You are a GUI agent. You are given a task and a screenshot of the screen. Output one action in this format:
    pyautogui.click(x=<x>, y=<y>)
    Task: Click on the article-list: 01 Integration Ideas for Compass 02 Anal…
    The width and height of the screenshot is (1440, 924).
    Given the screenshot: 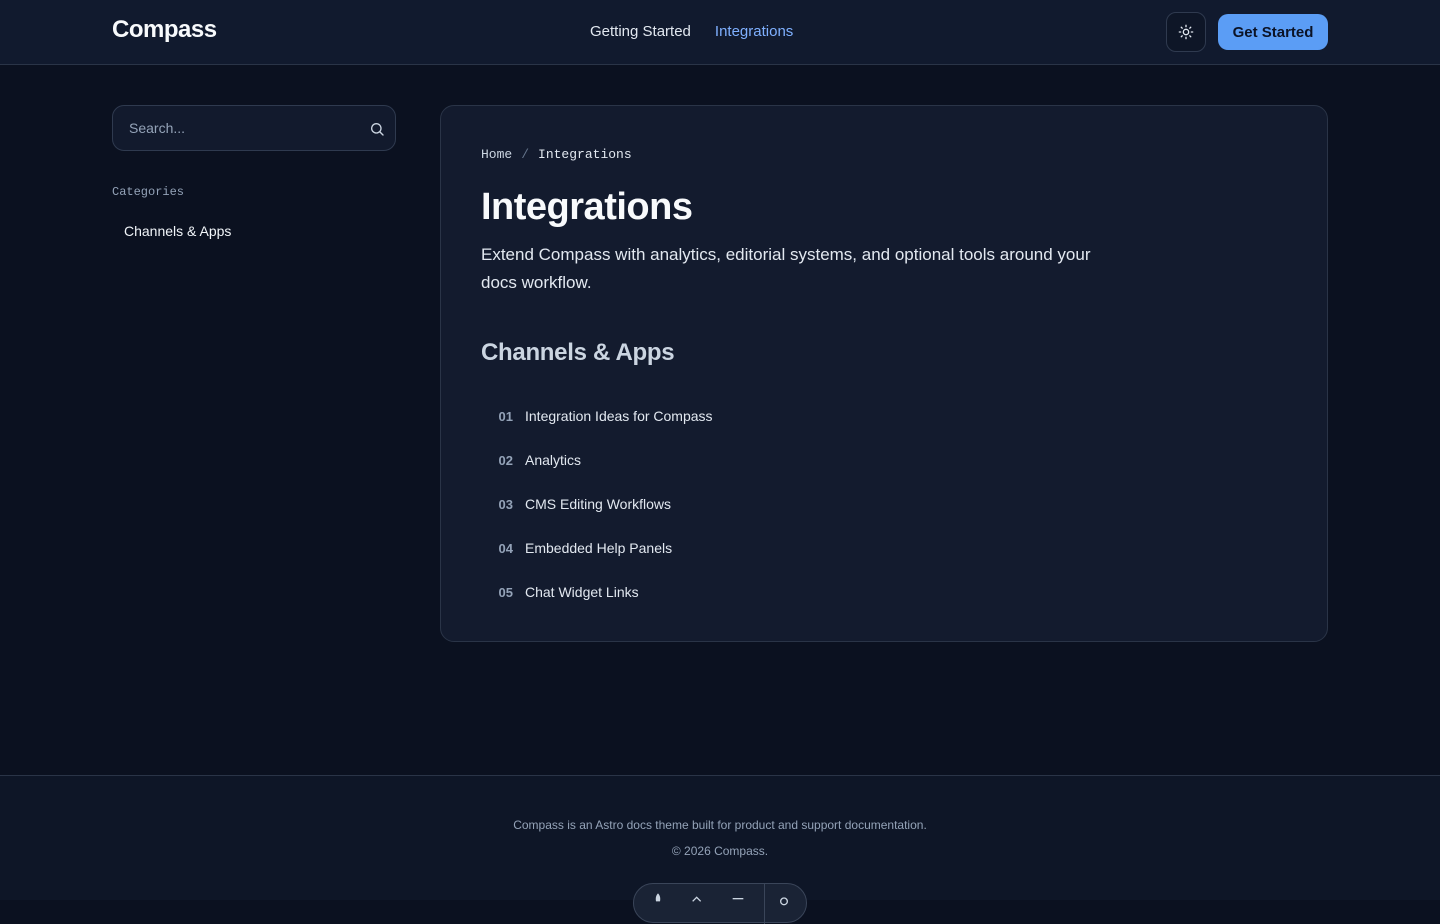 What is the action you would take?
    pyautogui.click(x=781, y=504)
    